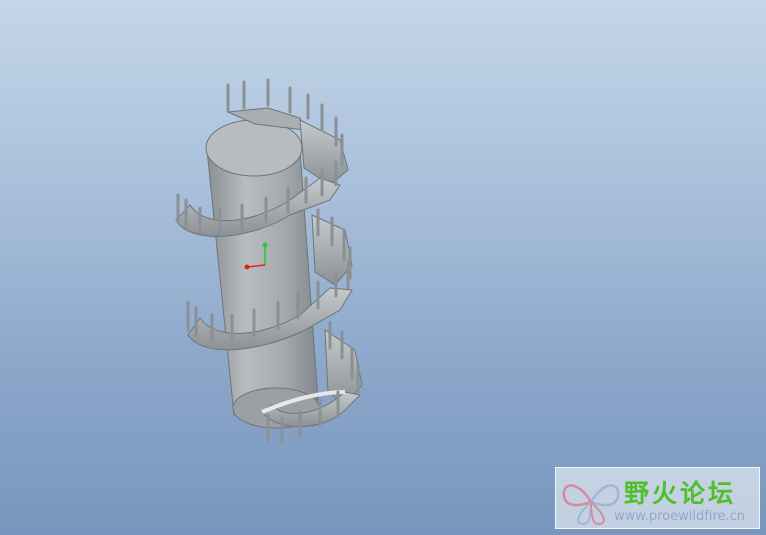 The image size is (766, 535). Describe the element at coordinates (680, 493) in the screenshot. I see `watermark-title: 野火论坛` at that location.